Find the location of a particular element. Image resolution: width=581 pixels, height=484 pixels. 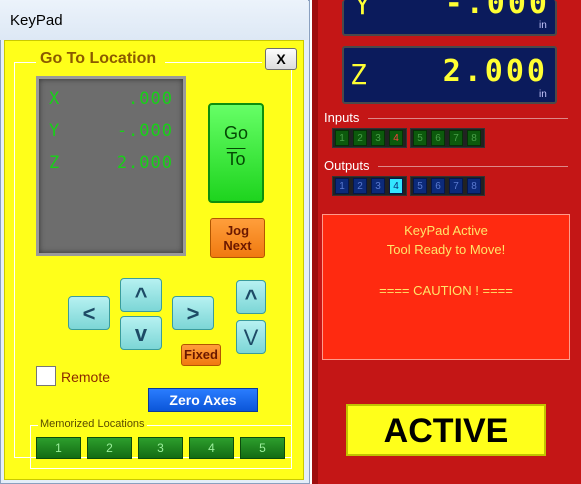

input-led: 7 is located at coordinates (456, 138).